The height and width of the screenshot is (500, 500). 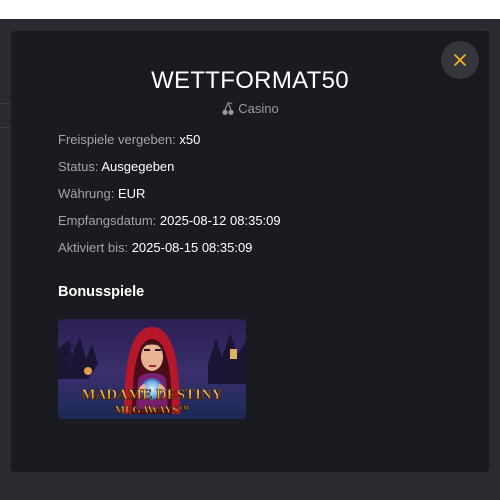 I want to click on game-artwork: MADAME DESTINY MEGAWAYS™, so click(x=152, y=369).